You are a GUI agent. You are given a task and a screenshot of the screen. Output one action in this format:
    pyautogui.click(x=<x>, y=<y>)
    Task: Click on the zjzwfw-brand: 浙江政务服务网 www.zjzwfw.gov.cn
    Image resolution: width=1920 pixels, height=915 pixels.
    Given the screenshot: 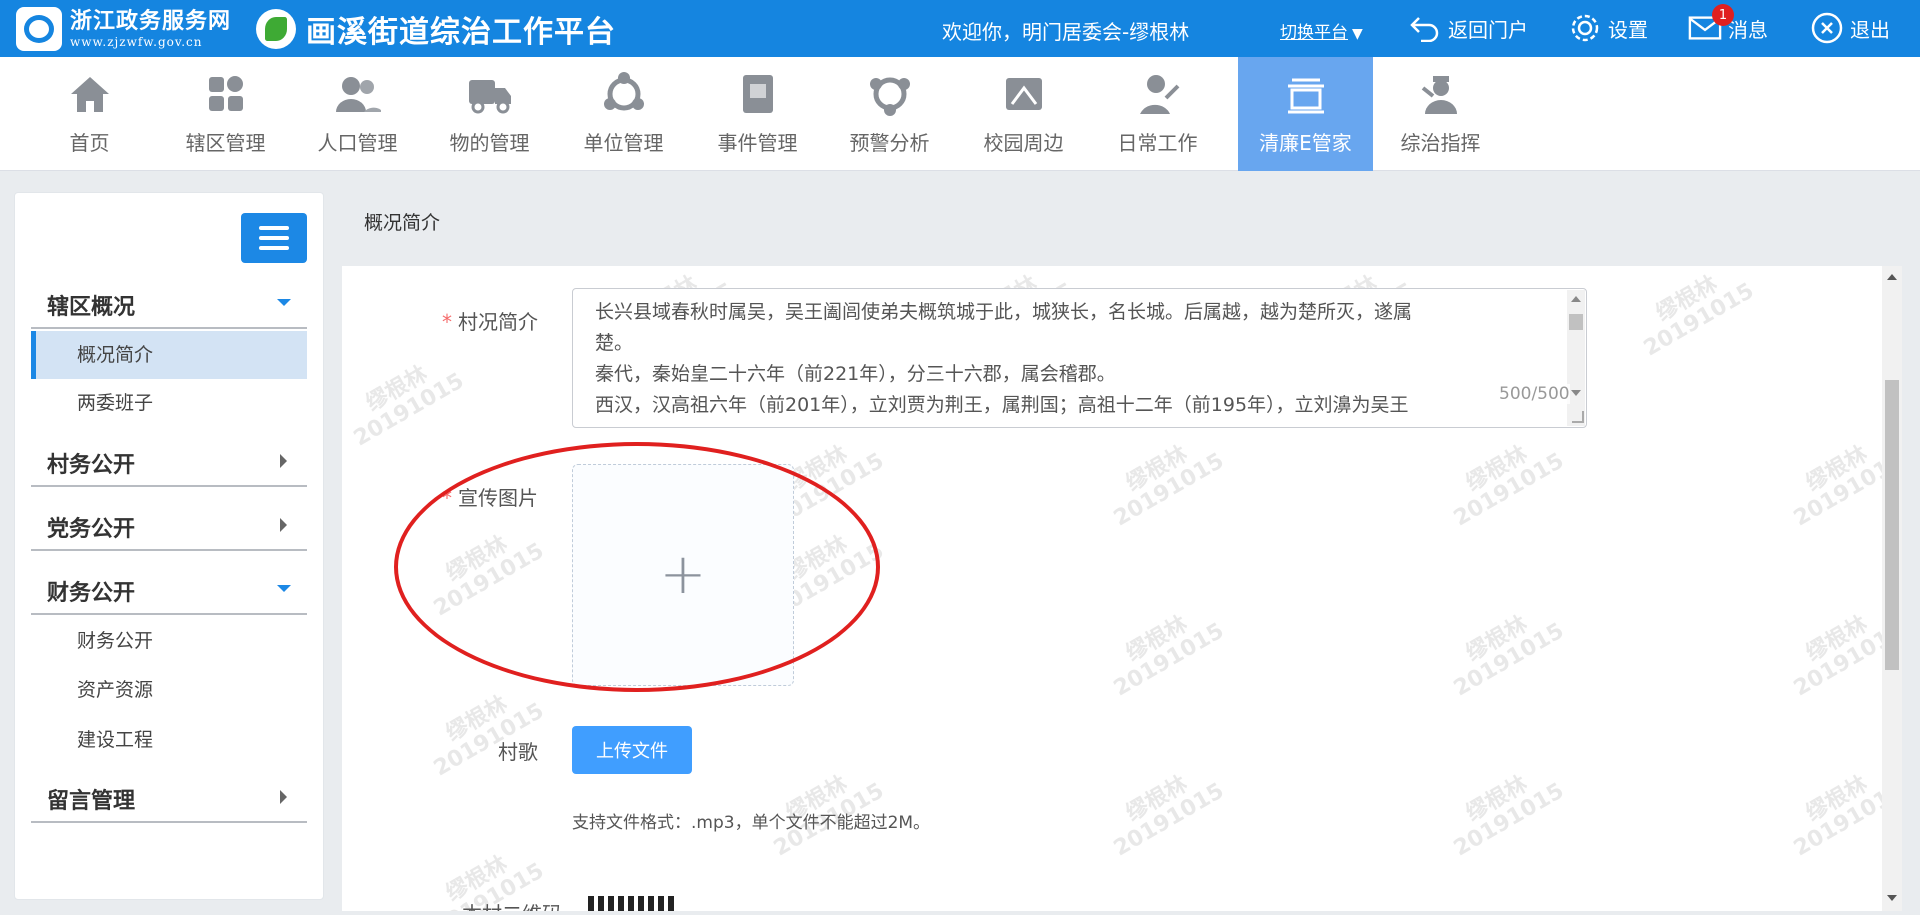 What is the action you would take?
    pyautogui.click(x=123, y=29)
    